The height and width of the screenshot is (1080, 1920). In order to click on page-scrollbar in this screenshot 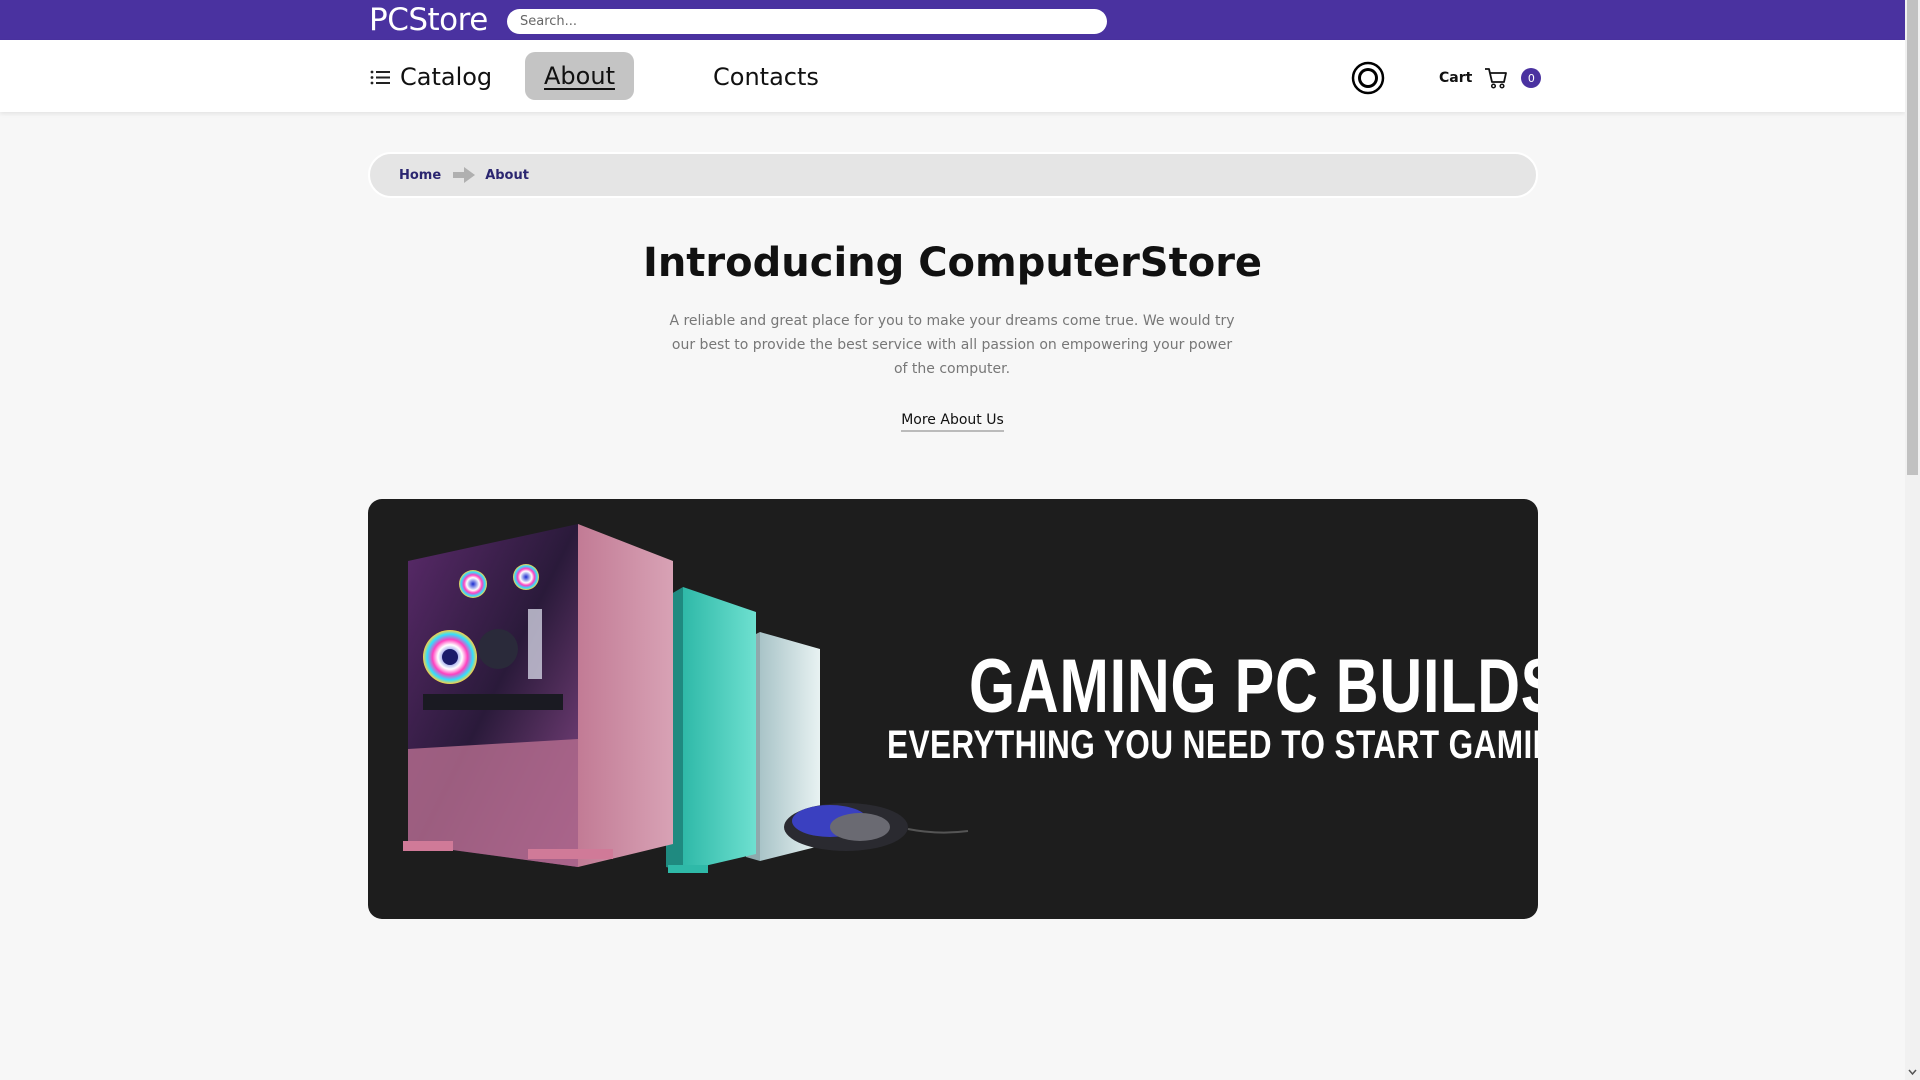, I will do `click(1912, 540)`.